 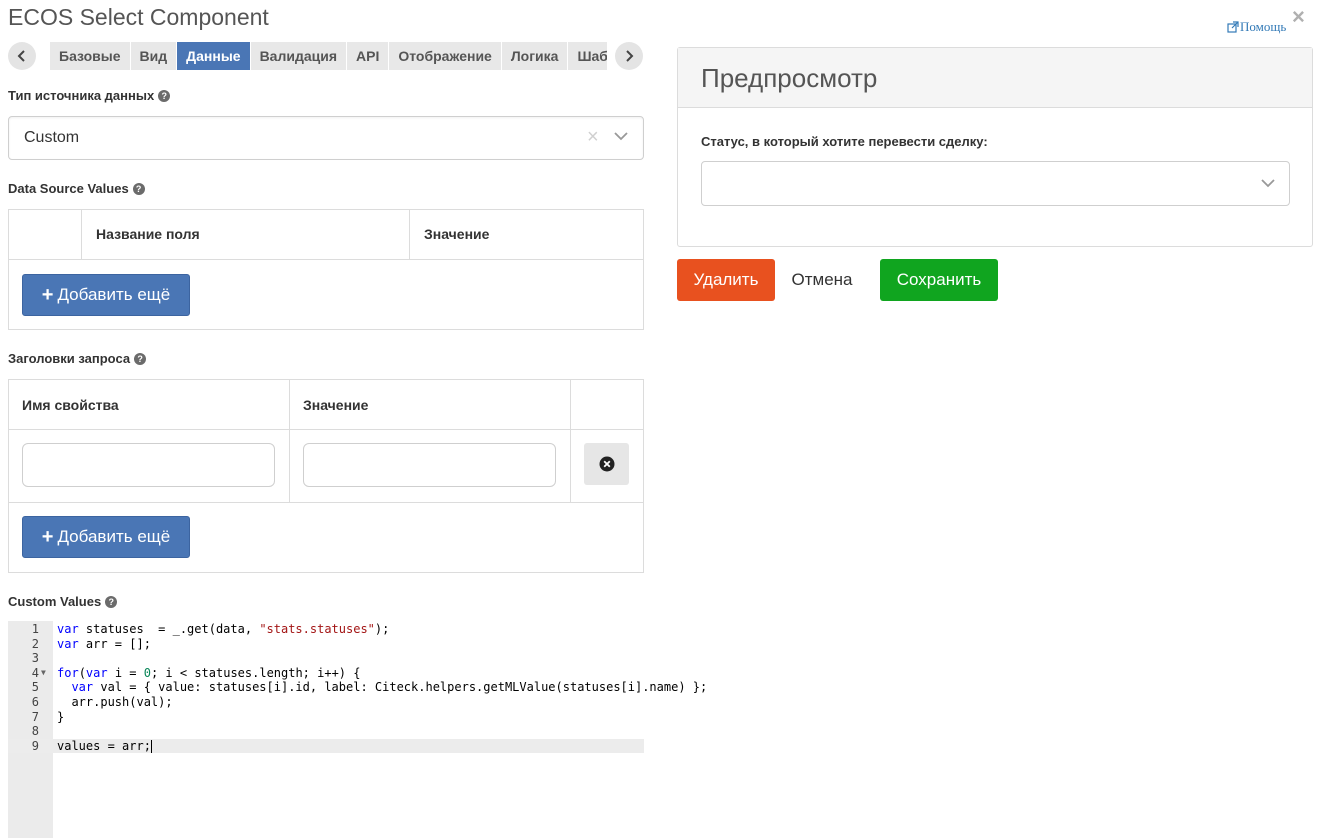 I want to click on code-line: 2 var arr = [];, so click(x=326, y=644).